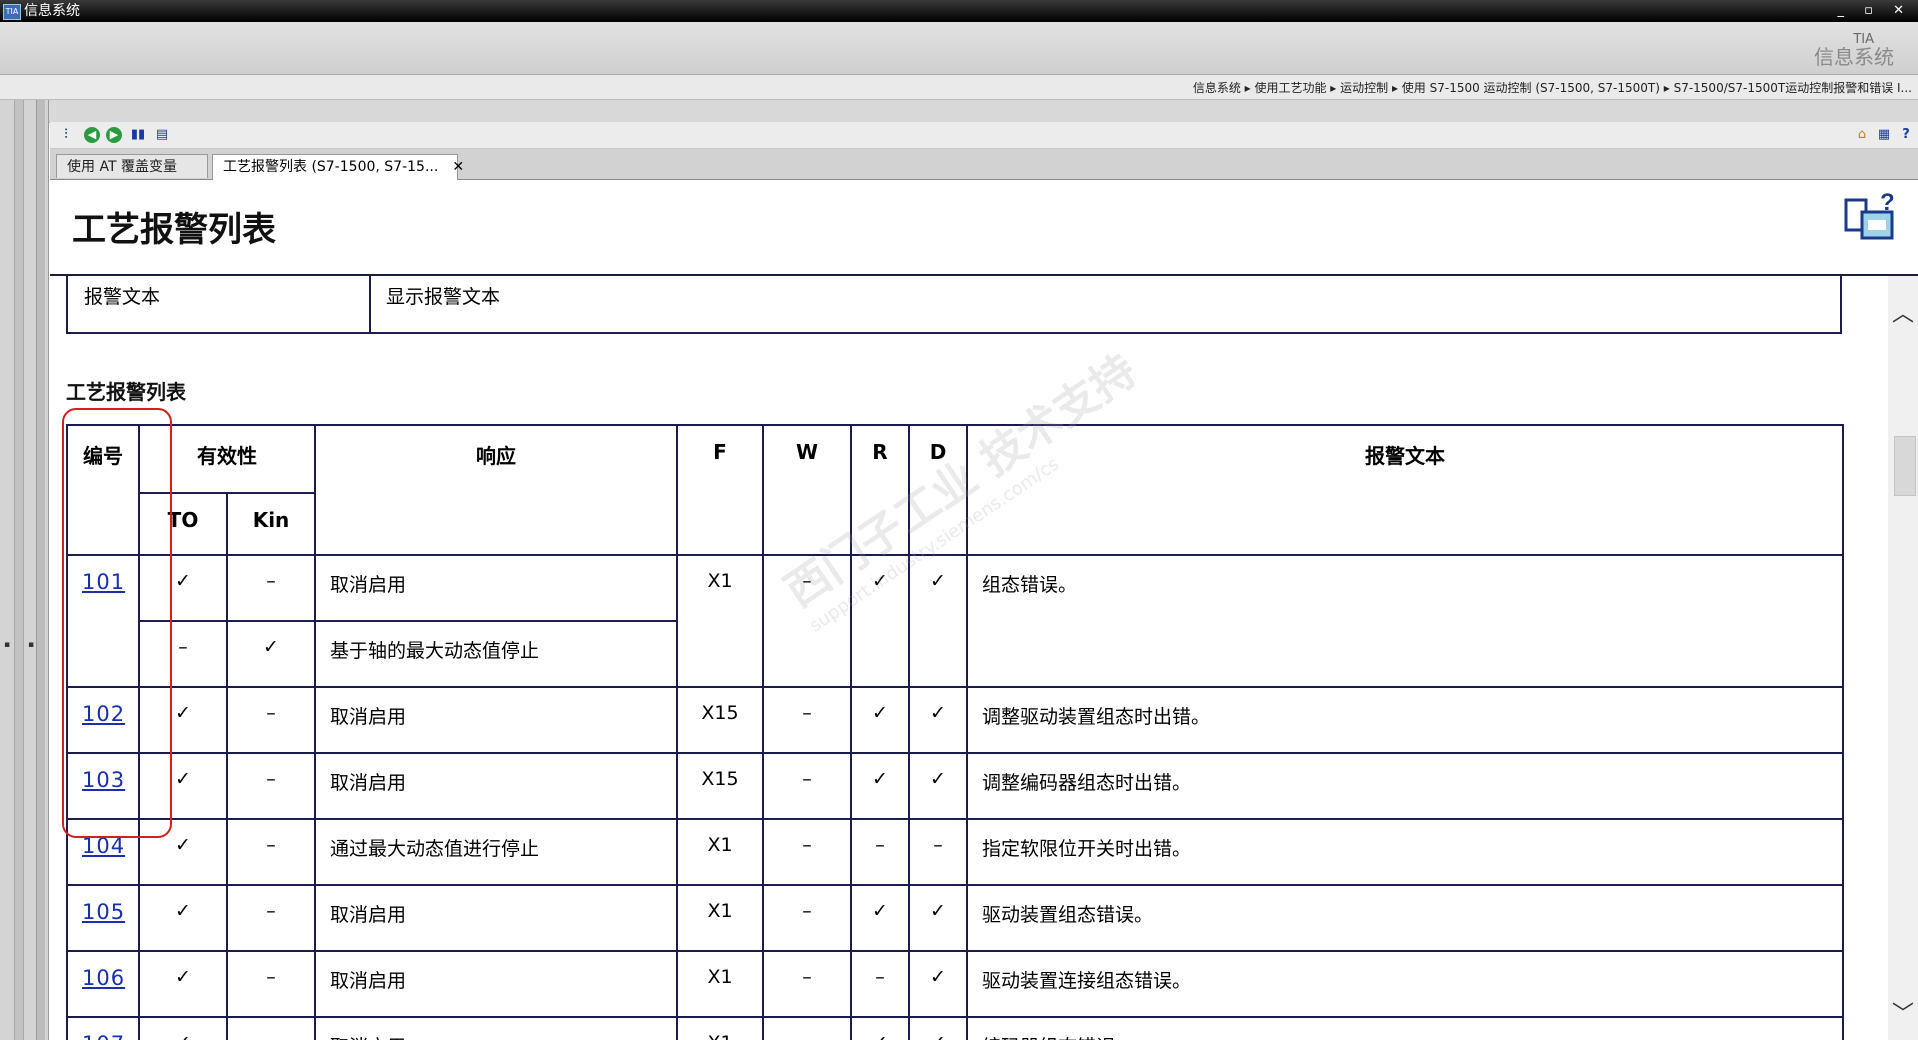 The image size is (1918, 1040). Describe the element at coordinates (30, 645) in the screenshot. I see `vertical-tab-icon-2: ▪` at that location.